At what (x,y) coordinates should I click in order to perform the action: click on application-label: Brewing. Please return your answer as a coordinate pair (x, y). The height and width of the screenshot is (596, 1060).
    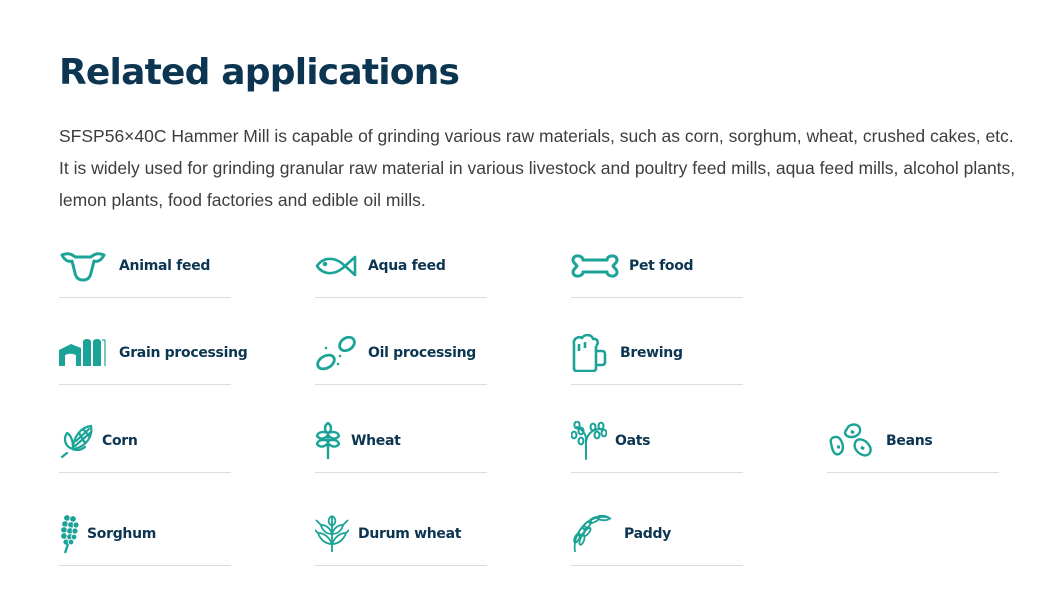
    Looking at the image, I should click on (651, 353).